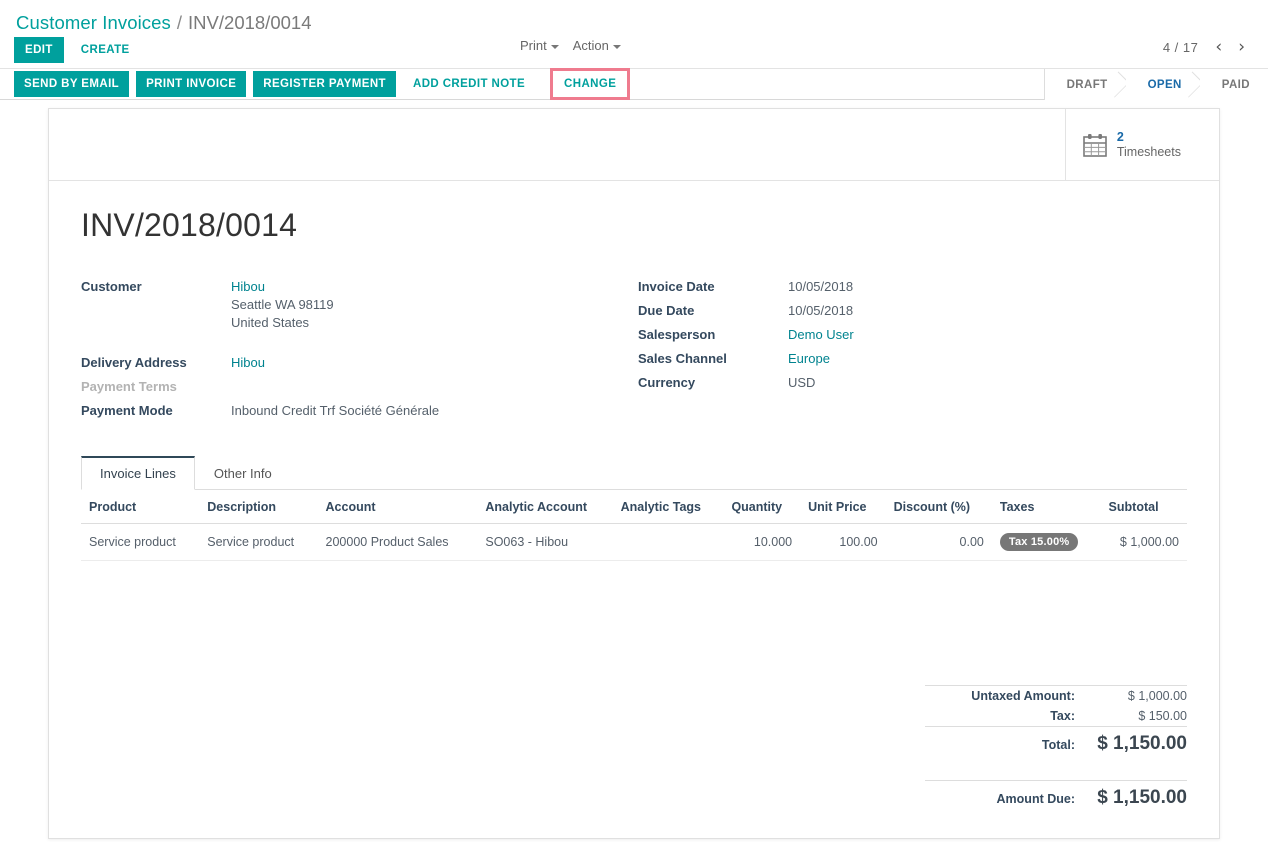 The width and height of the screenshot is (1268, 842). What do you see at coordinates (912, 360) in the screenshot?
I see `field-sales-channel: Sales Channel Europe` at bounding box center [912, 360].